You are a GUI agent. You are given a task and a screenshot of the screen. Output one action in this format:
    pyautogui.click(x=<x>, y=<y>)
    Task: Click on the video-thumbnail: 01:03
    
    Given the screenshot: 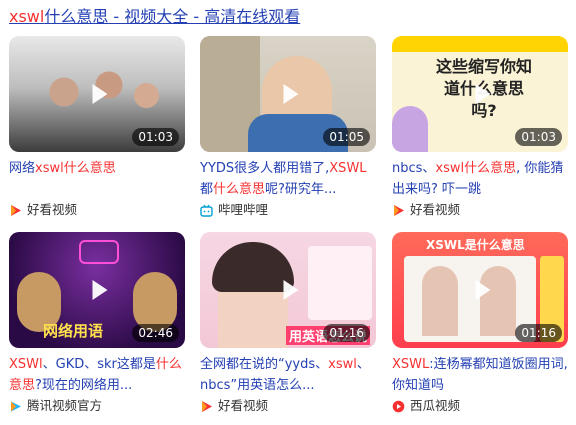 What is the action you would take?
    pyautogui.click(x=97, y=94)
    